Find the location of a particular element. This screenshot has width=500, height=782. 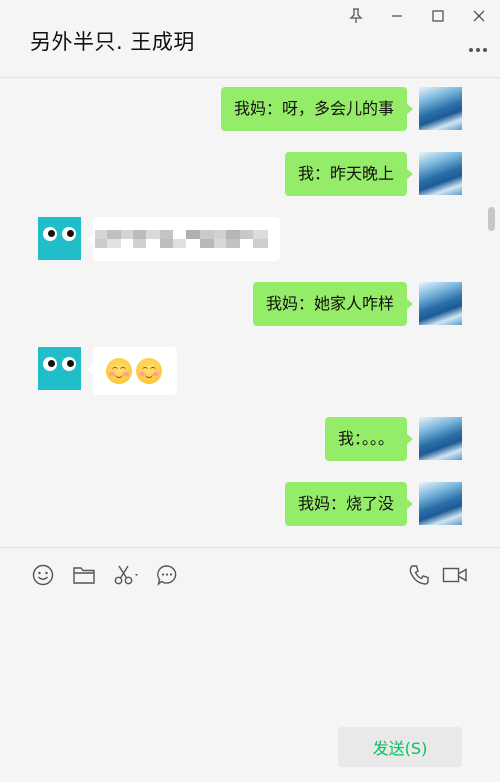

message-bubble: 我妈：她家人咋样 is located at coordinates (333, 304).